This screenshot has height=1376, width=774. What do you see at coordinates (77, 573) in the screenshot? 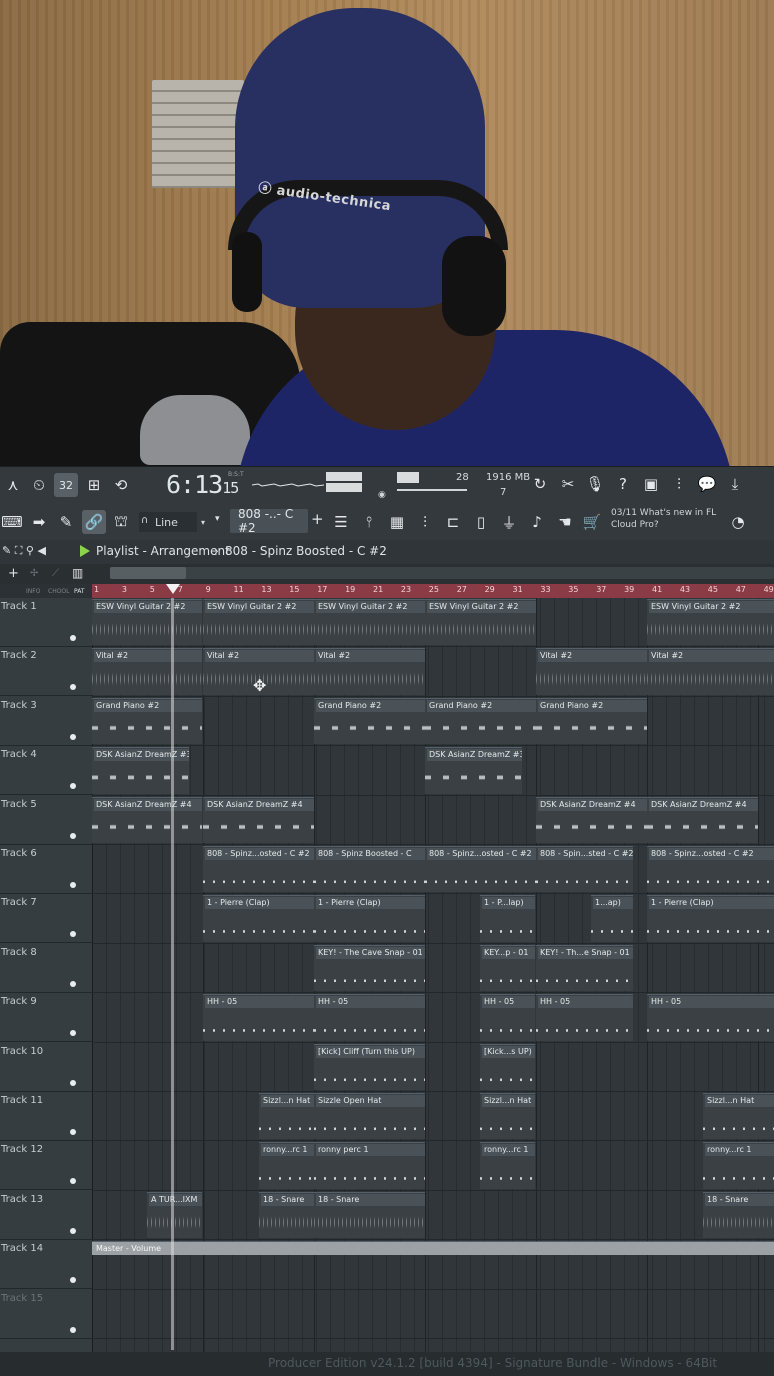
I see `pattern-icon: ▥` at bounding box center [77, 573].